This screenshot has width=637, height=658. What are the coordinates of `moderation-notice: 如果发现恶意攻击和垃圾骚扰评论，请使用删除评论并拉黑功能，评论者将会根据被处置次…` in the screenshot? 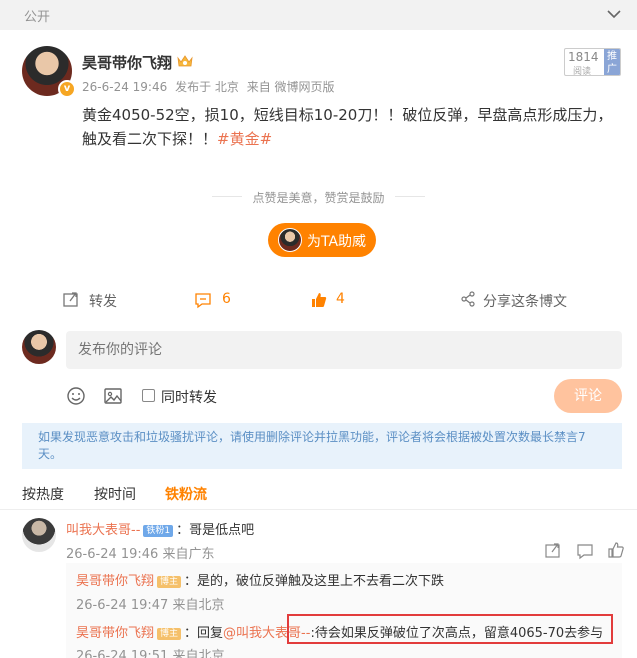 It's located at (322, 446).